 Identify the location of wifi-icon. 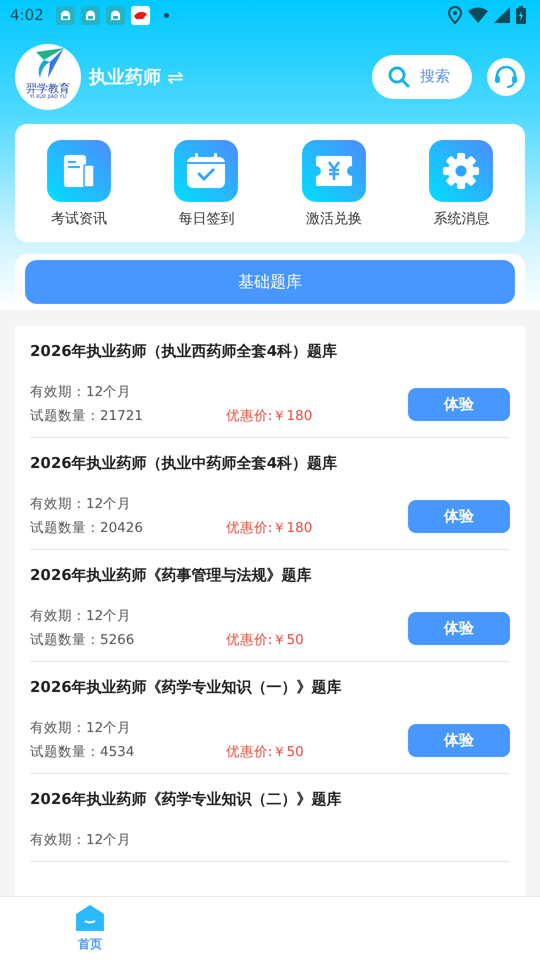
(478, 15).